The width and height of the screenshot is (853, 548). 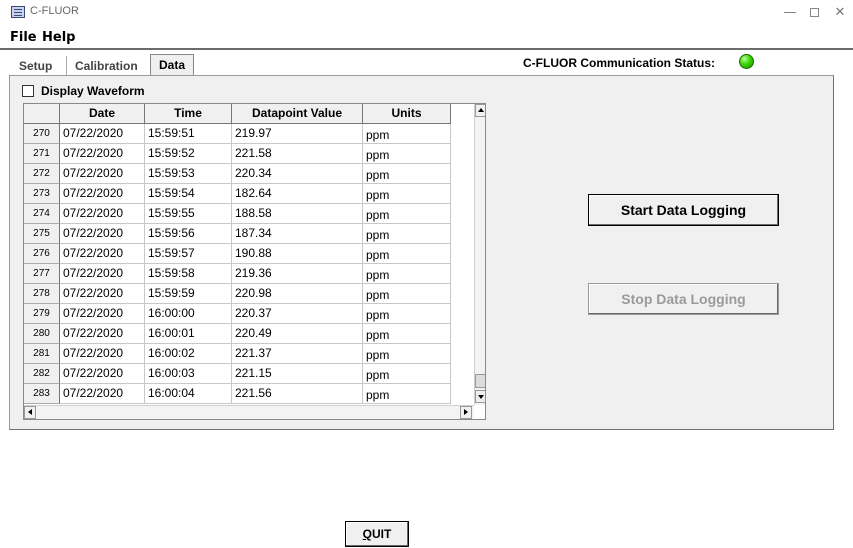 What do you see at coordinates (42, 134) in the screenshot?
I see `row-number: 270` at bounding box center [42, 134].